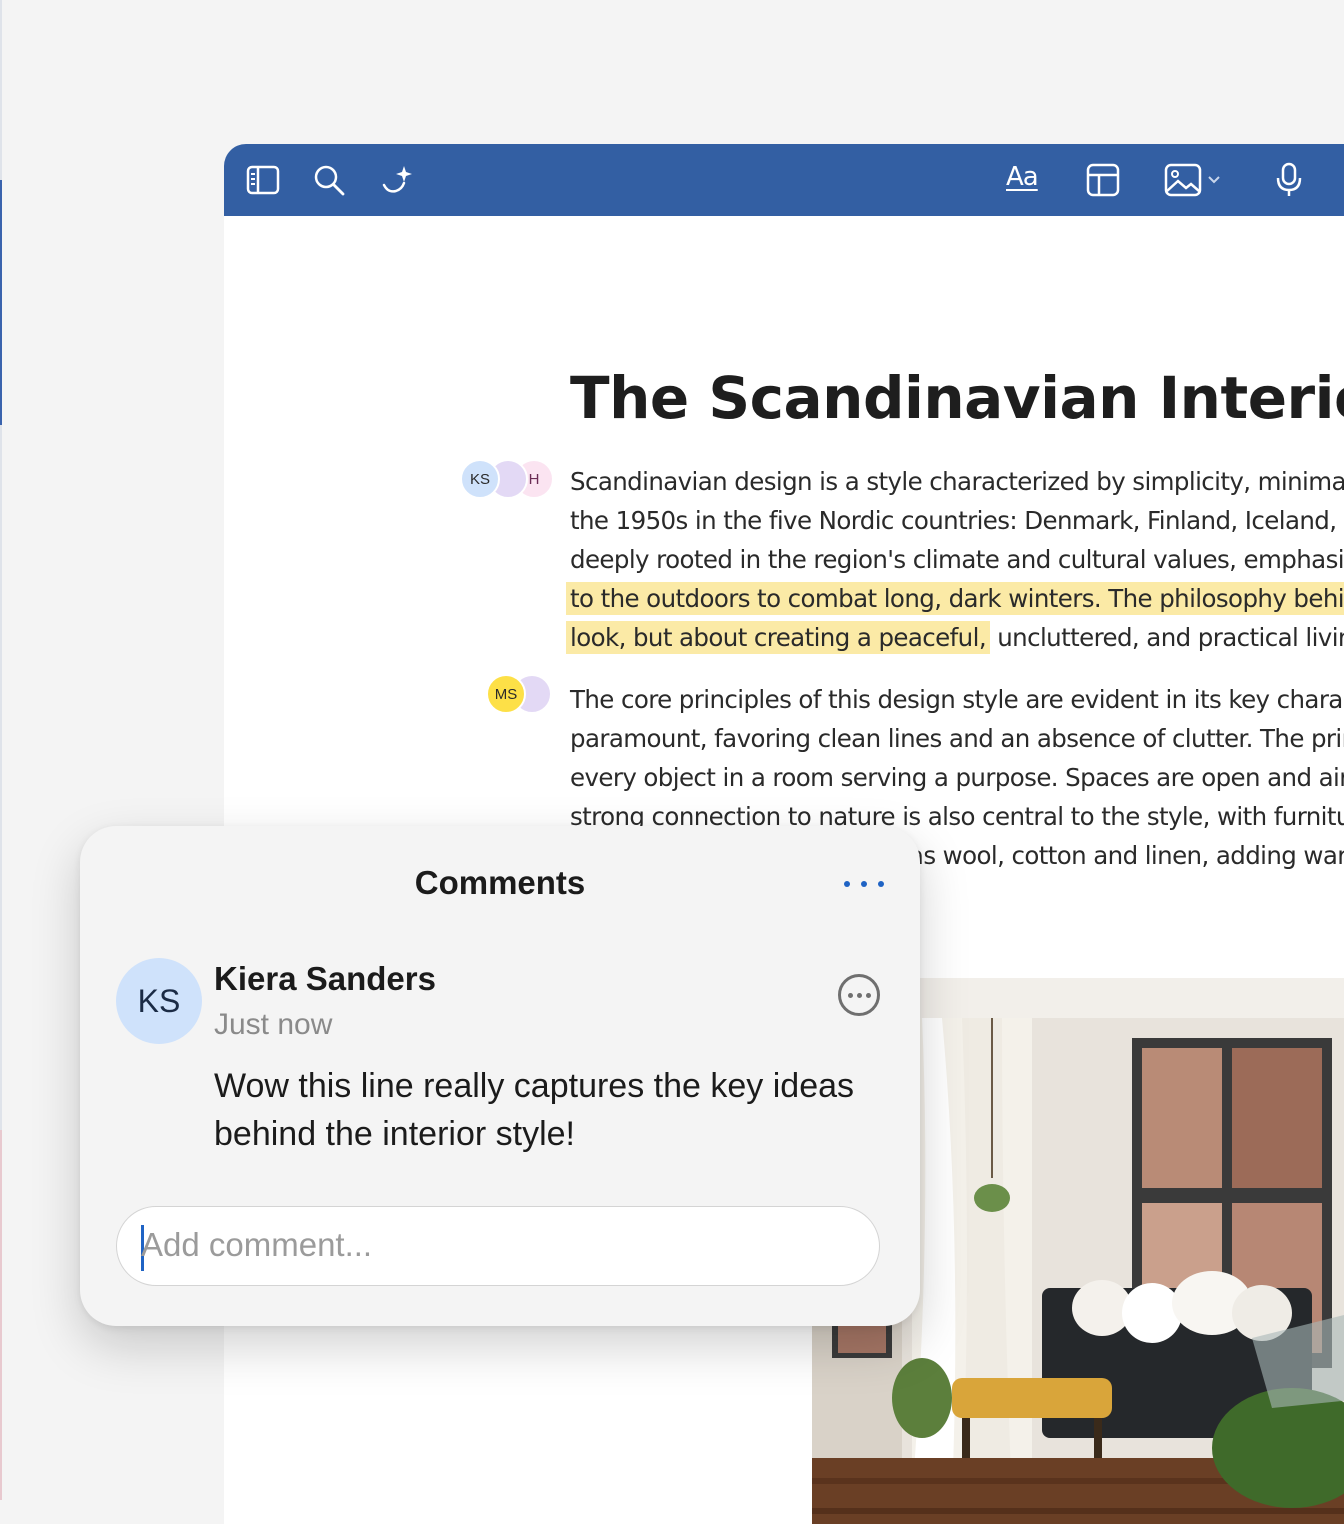 The width and height of the screenshot is (1344, 1524). I want to click on image-icon, so click(1196, 180).